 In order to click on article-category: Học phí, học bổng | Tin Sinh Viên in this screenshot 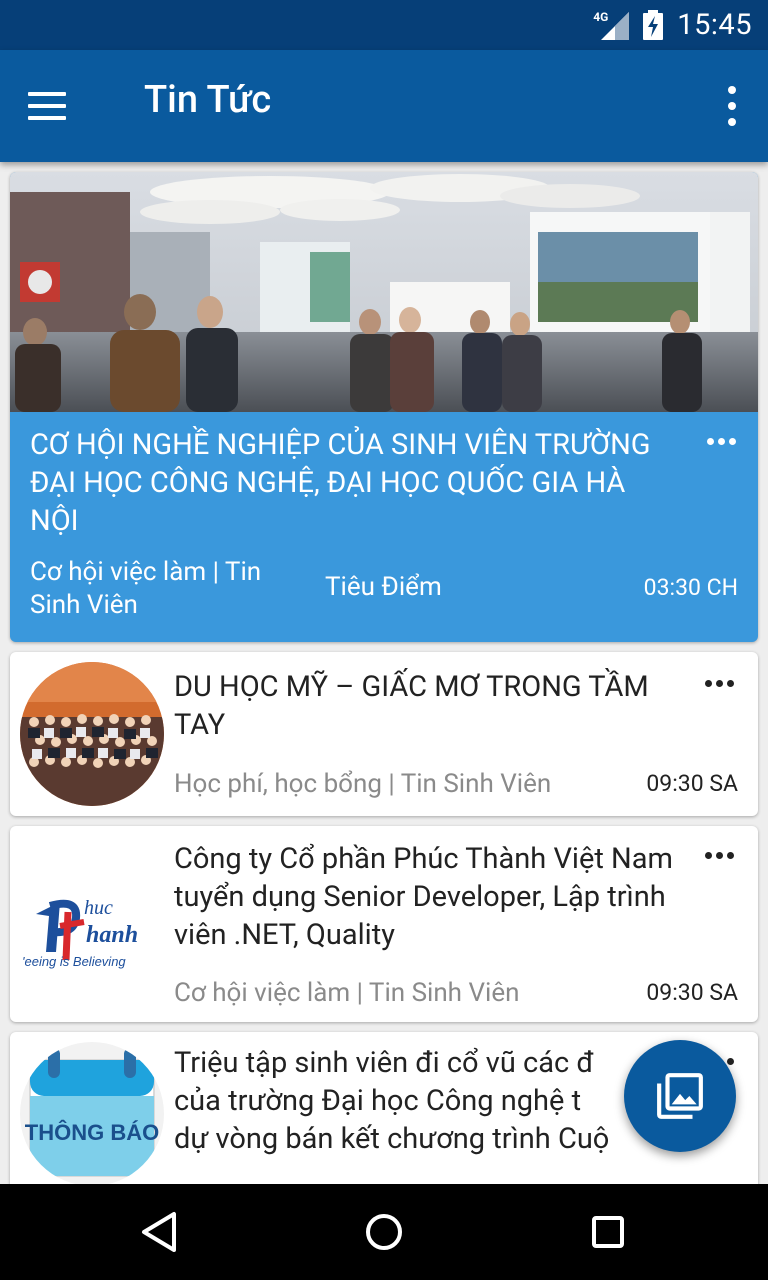, I will do `click(363, 784)`.